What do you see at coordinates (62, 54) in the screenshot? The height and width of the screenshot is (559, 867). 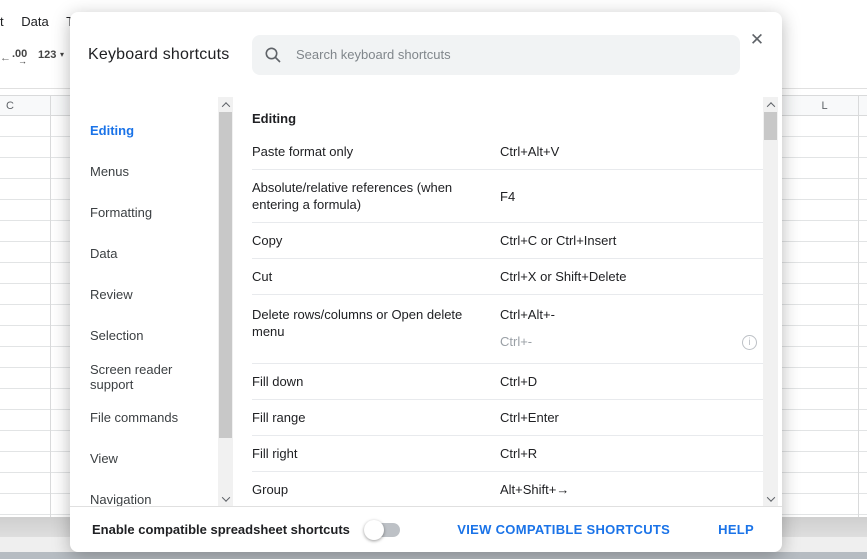 I see `number-format-caret-icon: ▾` at bounding box center [62, 54].